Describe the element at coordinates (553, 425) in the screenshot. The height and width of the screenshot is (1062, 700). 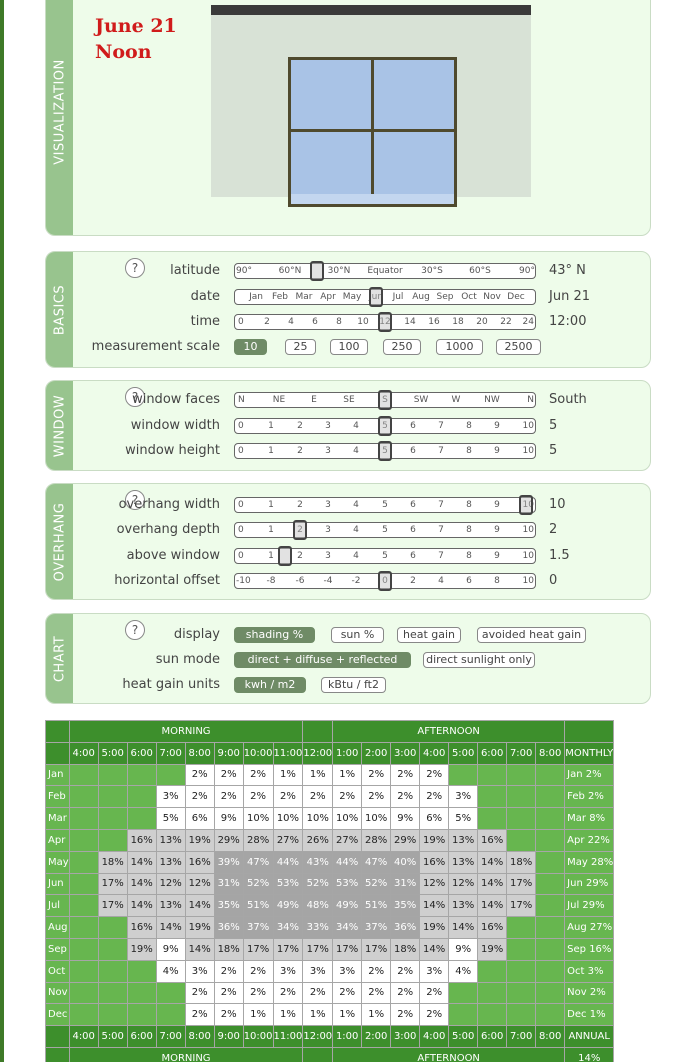
I see `window-width-value: 5` at that location.